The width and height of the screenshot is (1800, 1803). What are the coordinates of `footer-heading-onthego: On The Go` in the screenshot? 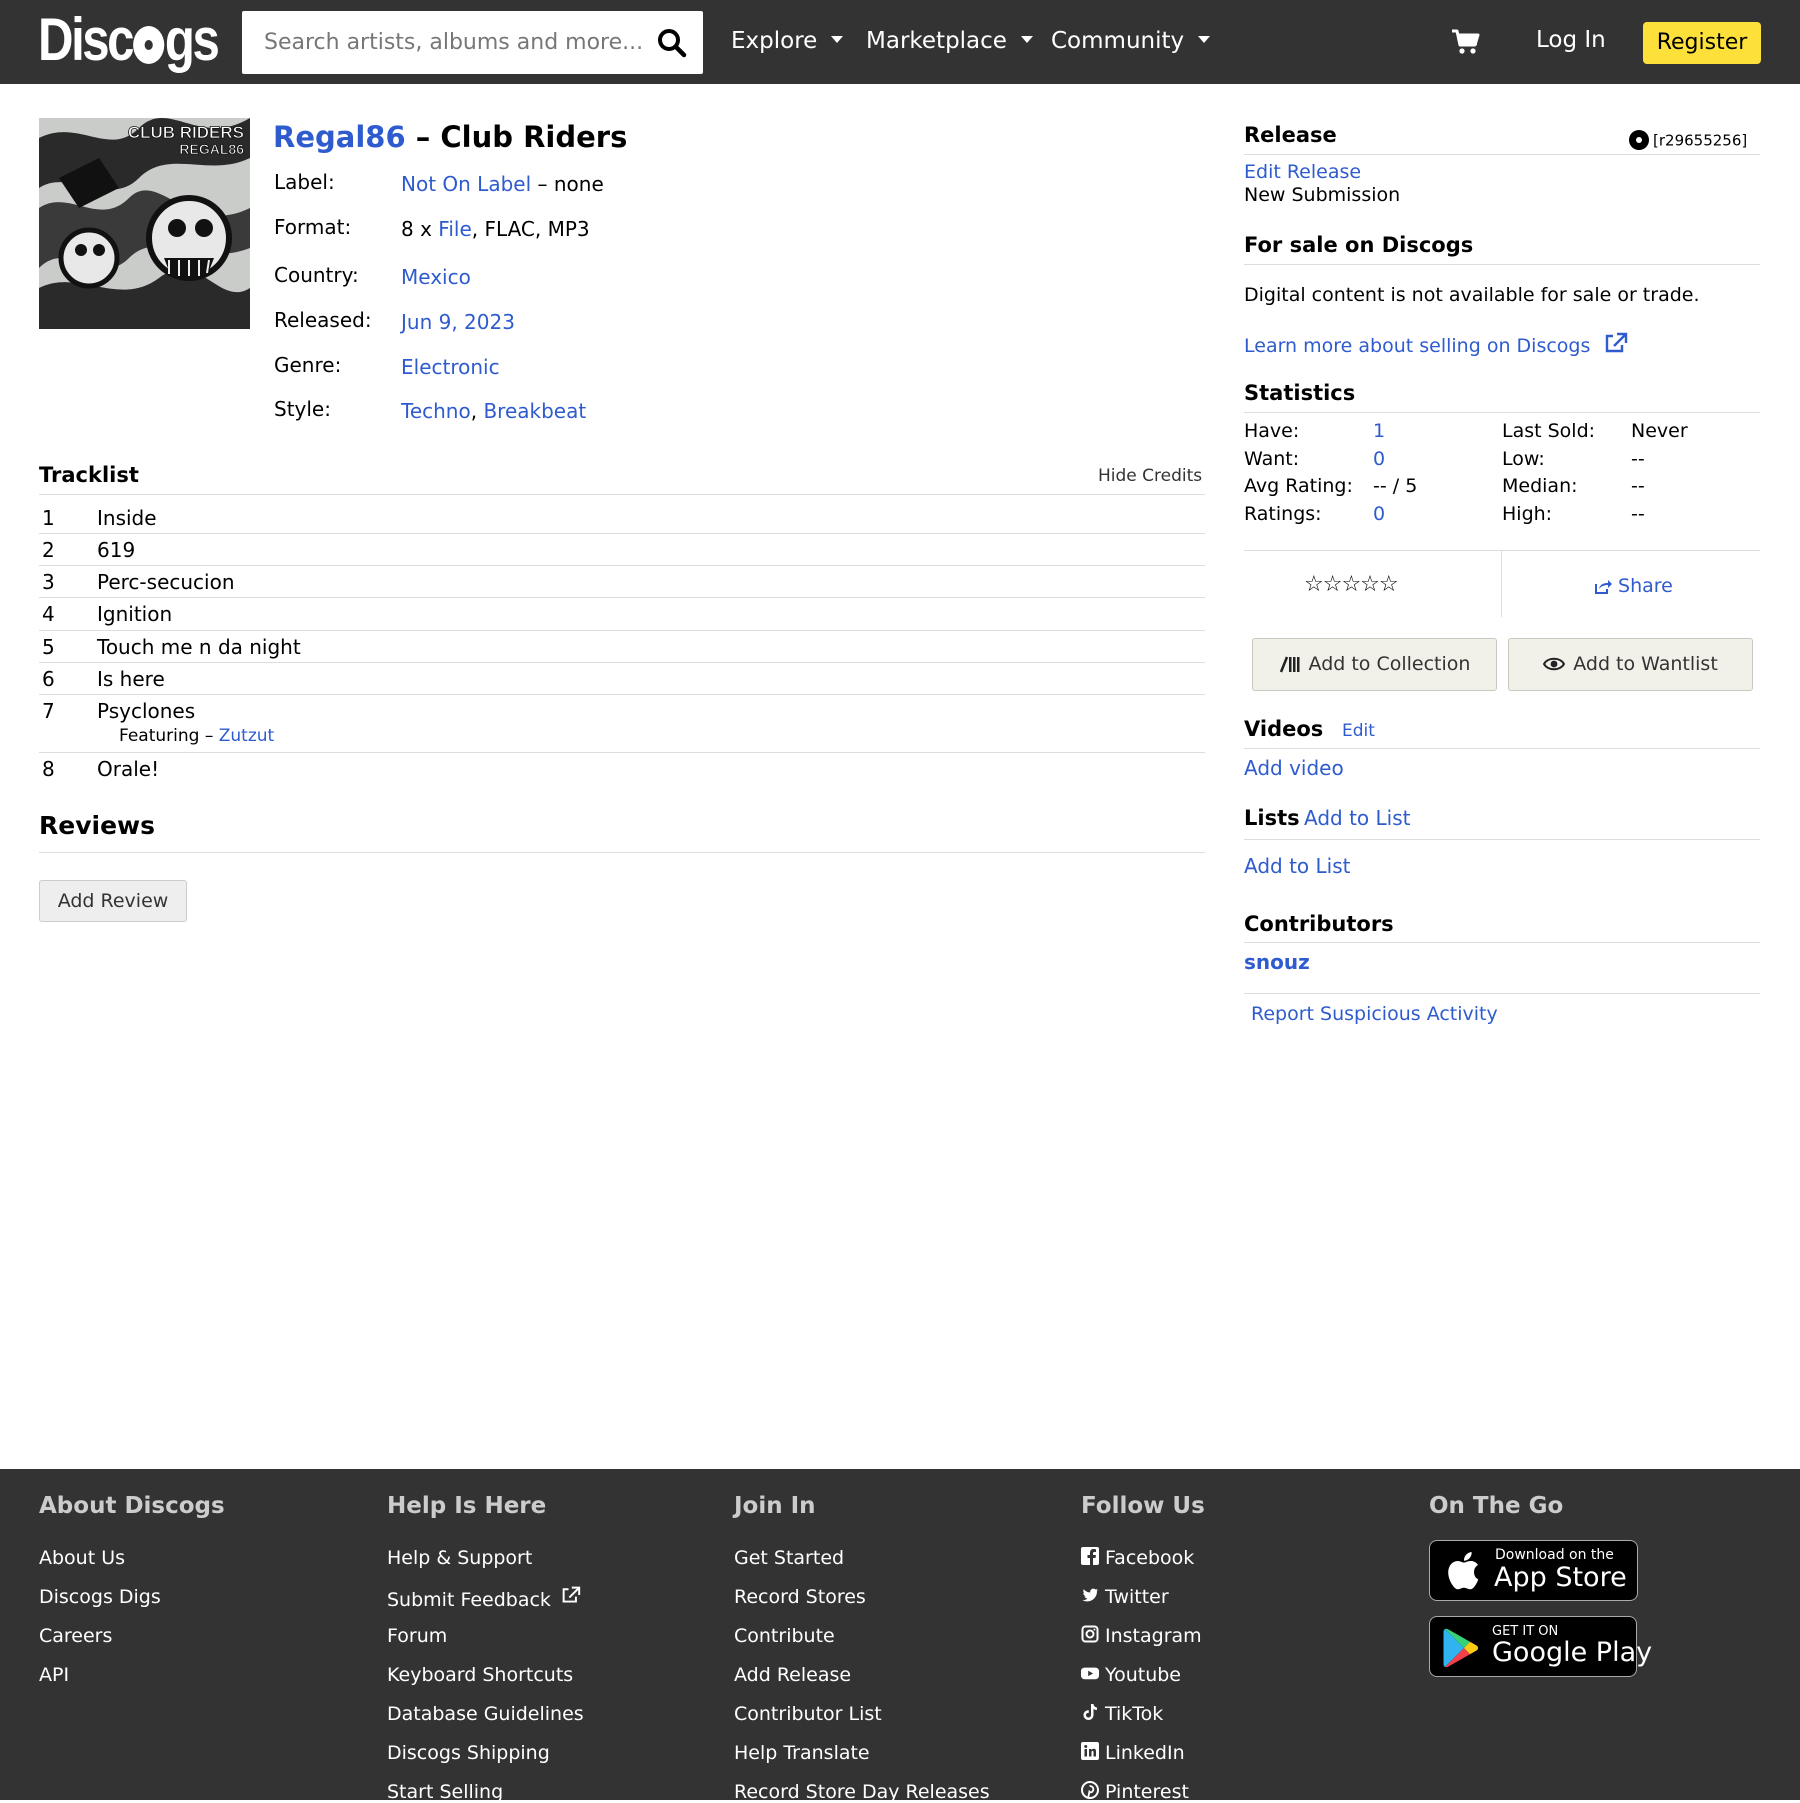 It's located at (1496, 1506).